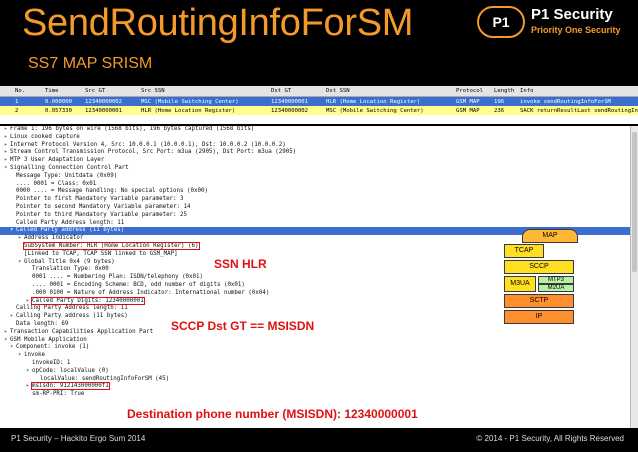  What do you see at coordinates (319, 224) in the screenshot?
I see `tree-item: Called Party Address length: 11` at bounding box center [319, 224].